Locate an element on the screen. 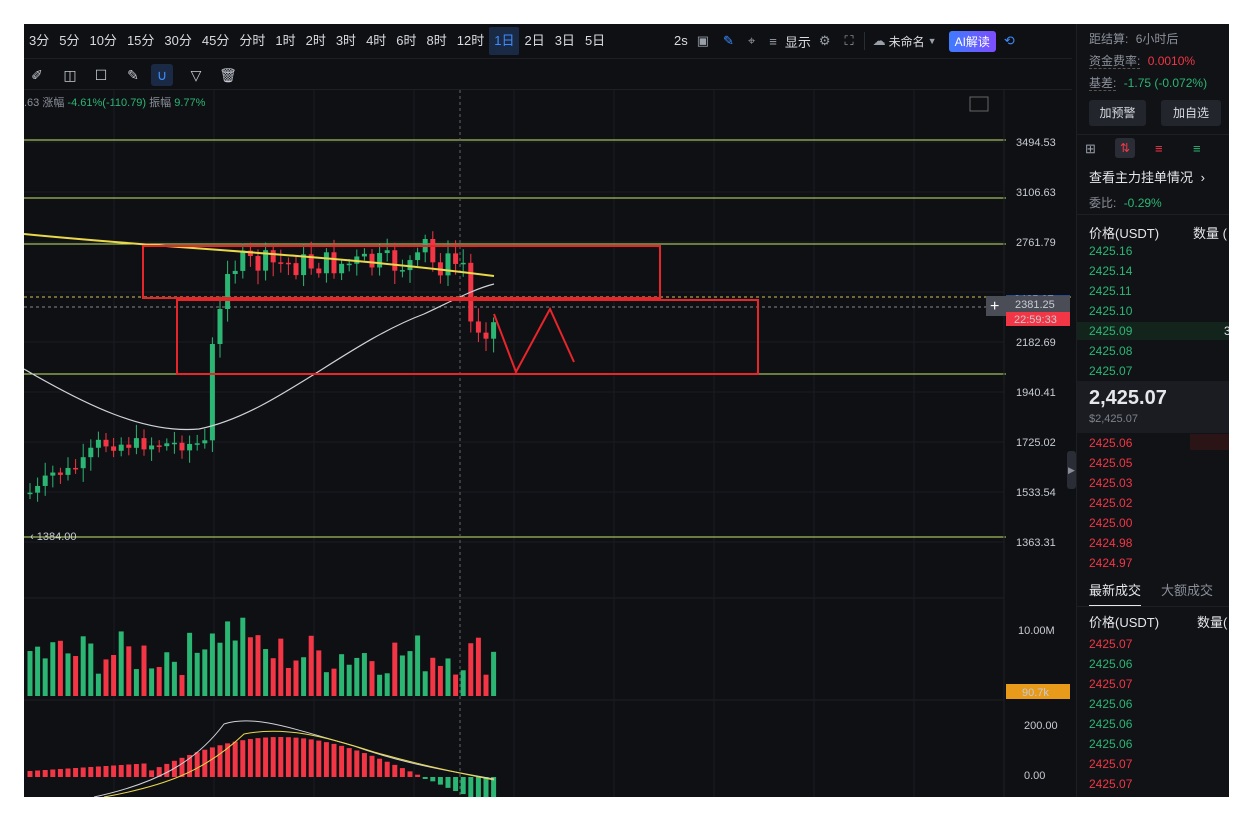  macd-tick: 200.00 is located at coordinates (1041, 726).